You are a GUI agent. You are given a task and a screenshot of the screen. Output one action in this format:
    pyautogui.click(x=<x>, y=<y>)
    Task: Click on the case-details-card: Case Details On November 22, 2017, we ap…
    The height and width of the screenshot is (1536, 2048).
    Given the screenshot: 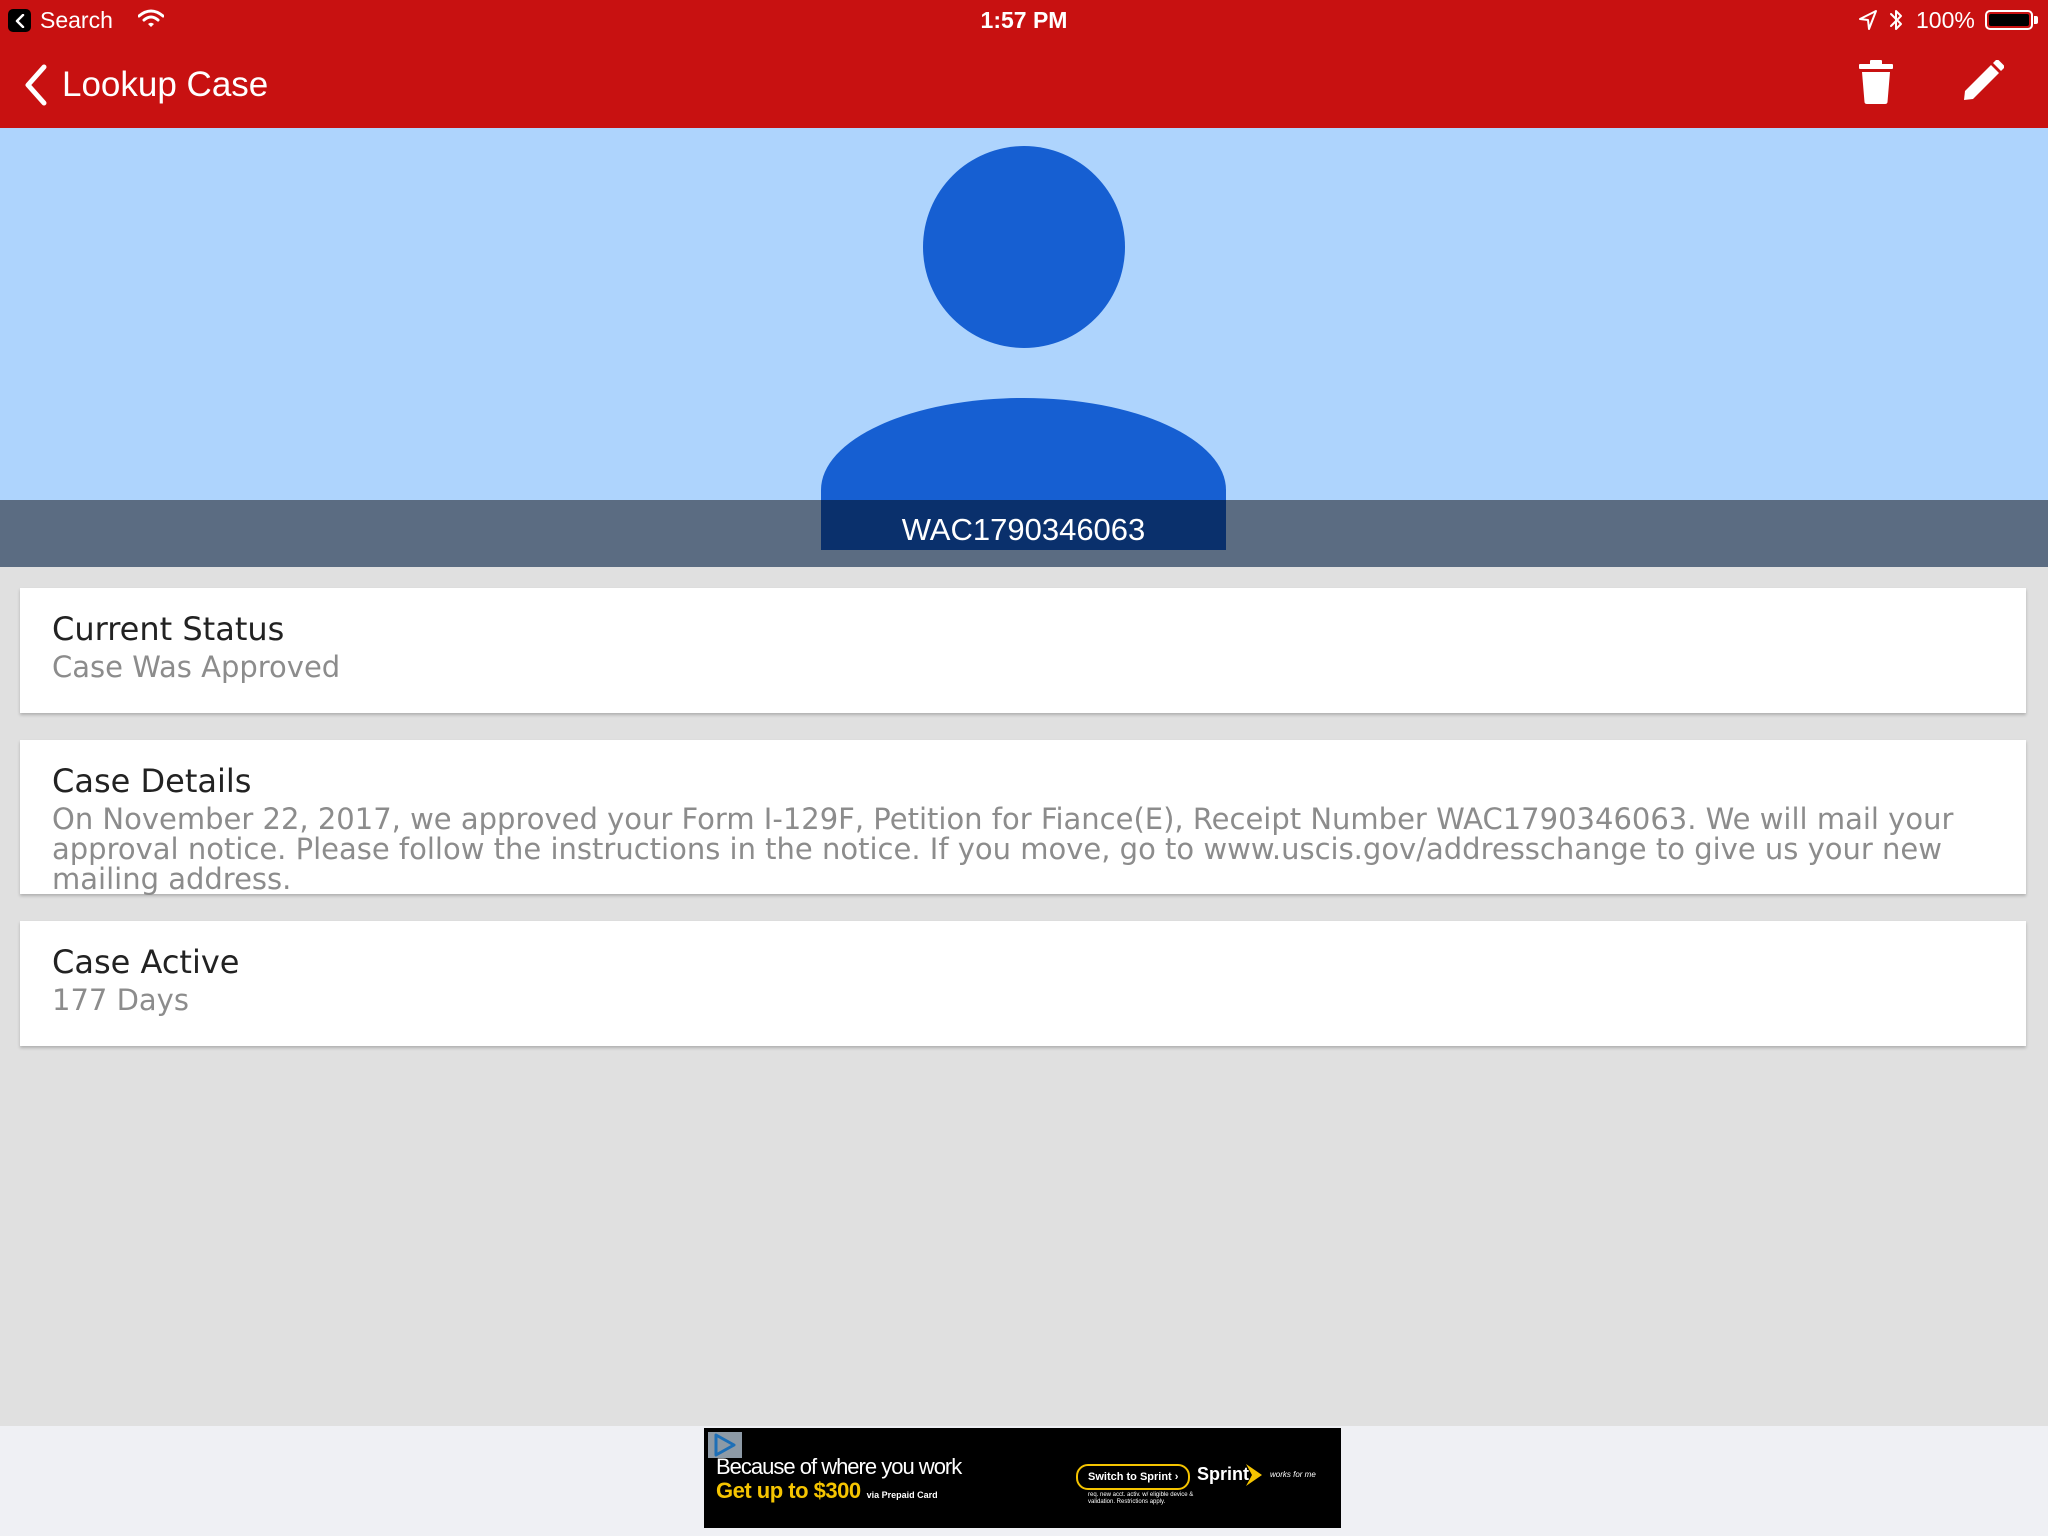 What is the action you would take?
    pyautogui.click(x=1023, y=817)
    